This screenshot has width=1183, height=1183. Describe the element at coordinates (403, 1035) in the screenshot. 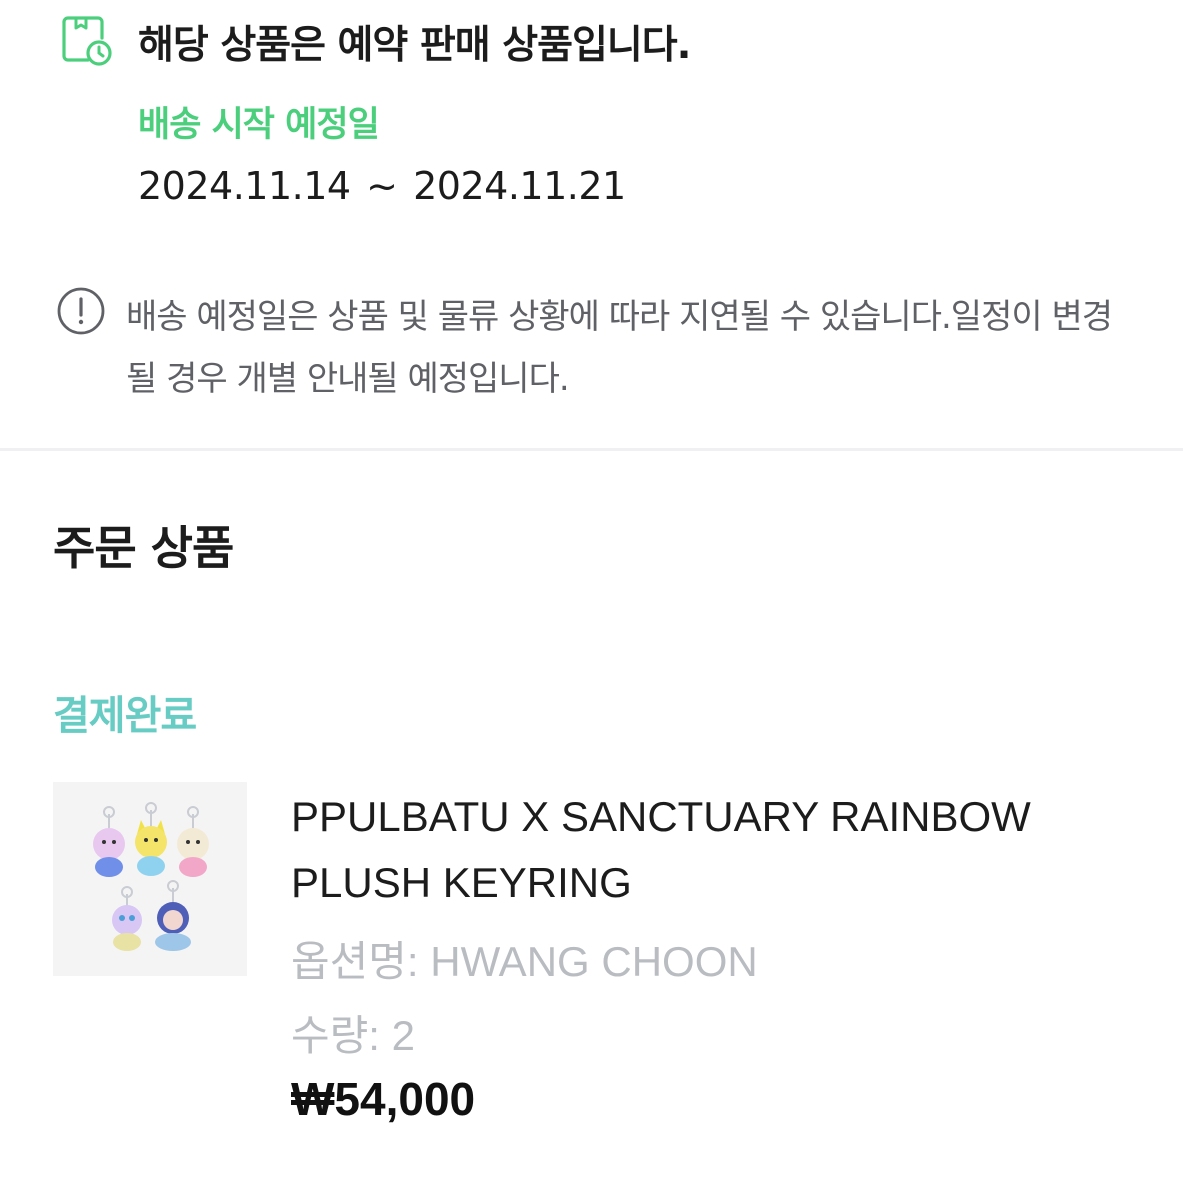

I see `quantity-value: 2` at that location.